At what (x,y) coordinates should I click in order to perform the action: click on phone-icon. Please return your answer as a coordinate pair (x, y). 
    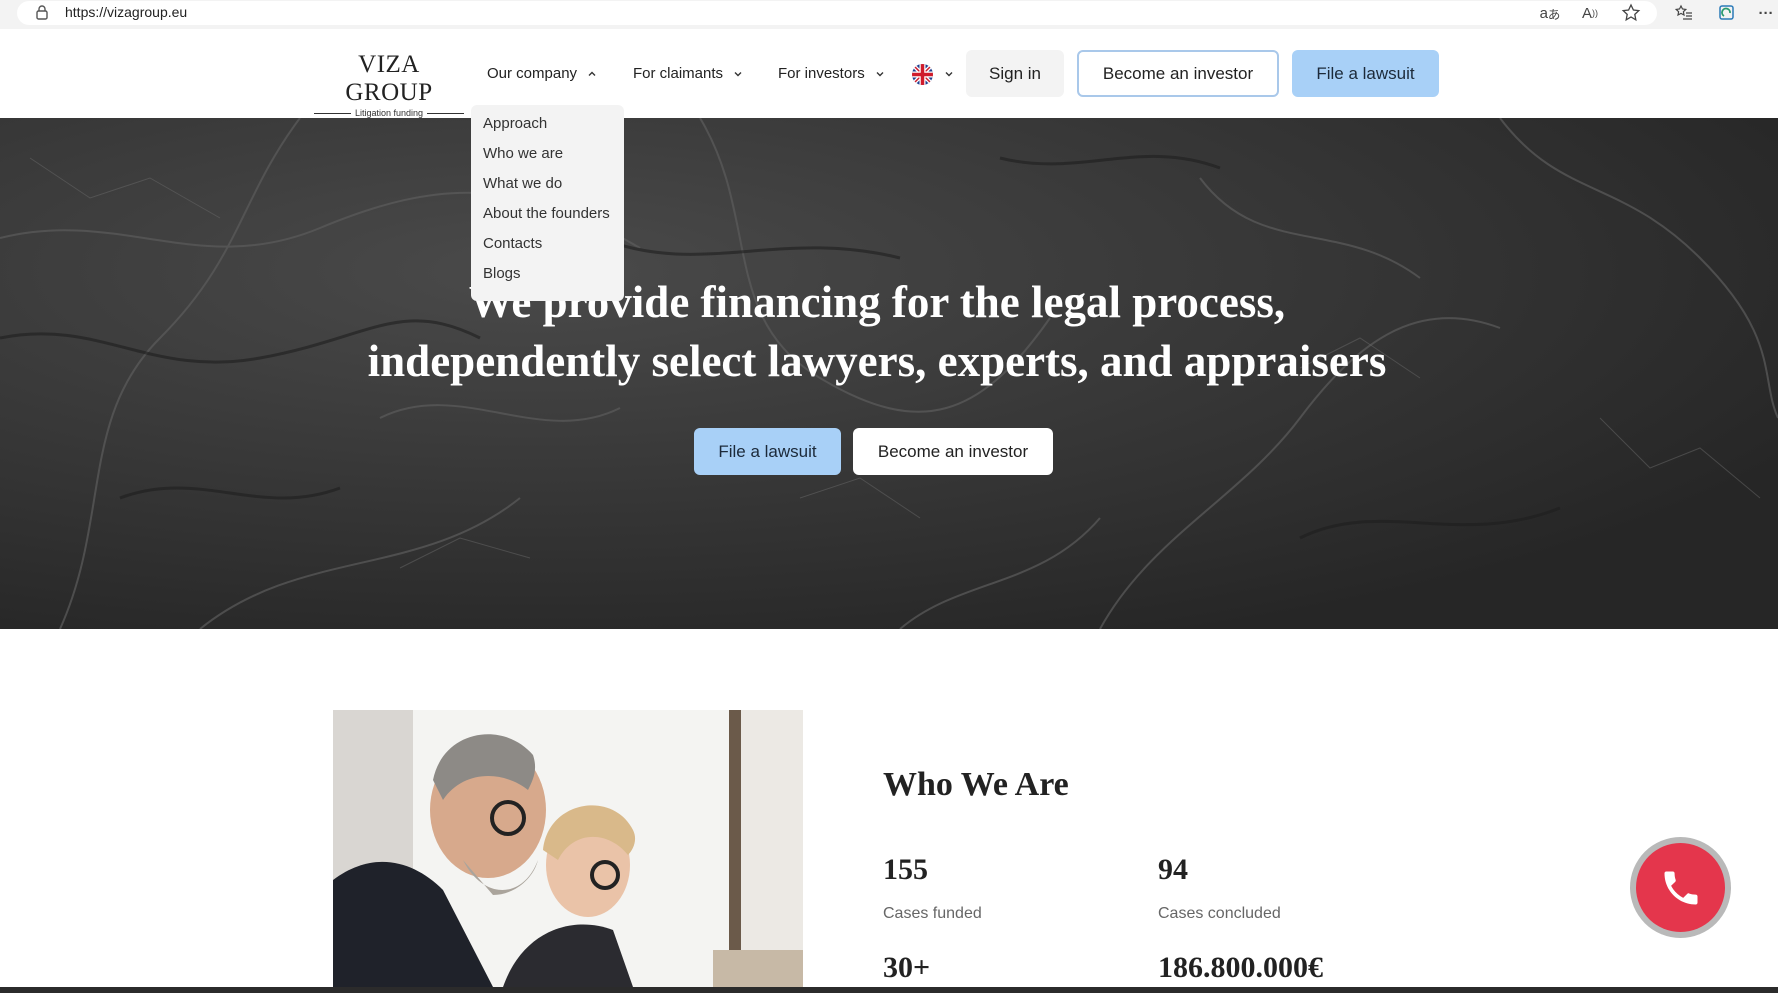
    Looking at the image, I should click on (1680, 887).